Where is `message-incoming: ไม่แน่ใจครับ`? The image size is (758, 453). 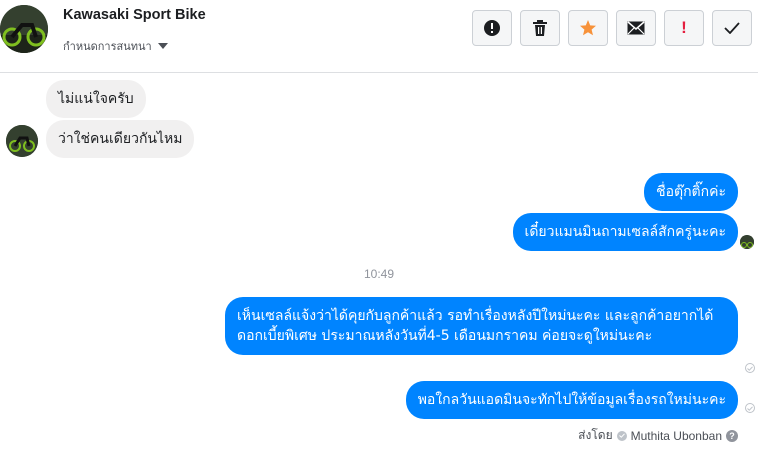 message-incoming: ไม่แน่ใจครับ is located at coordinates (96, 99).